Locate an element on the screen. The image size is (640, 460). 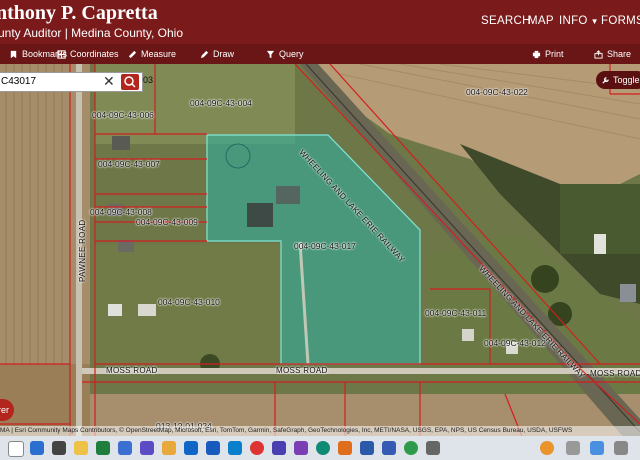
query-label: Query is located at coordinates (291, 54).